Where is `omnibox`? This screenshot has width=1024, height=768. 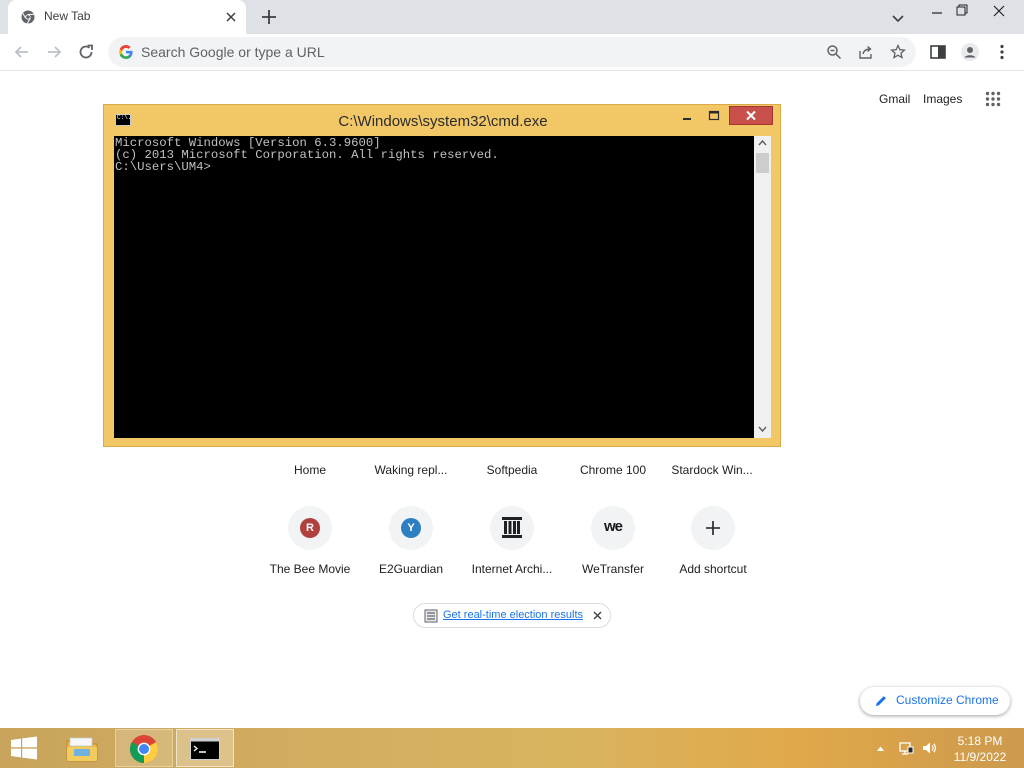
omnibox is located at coordinates (512, 52).